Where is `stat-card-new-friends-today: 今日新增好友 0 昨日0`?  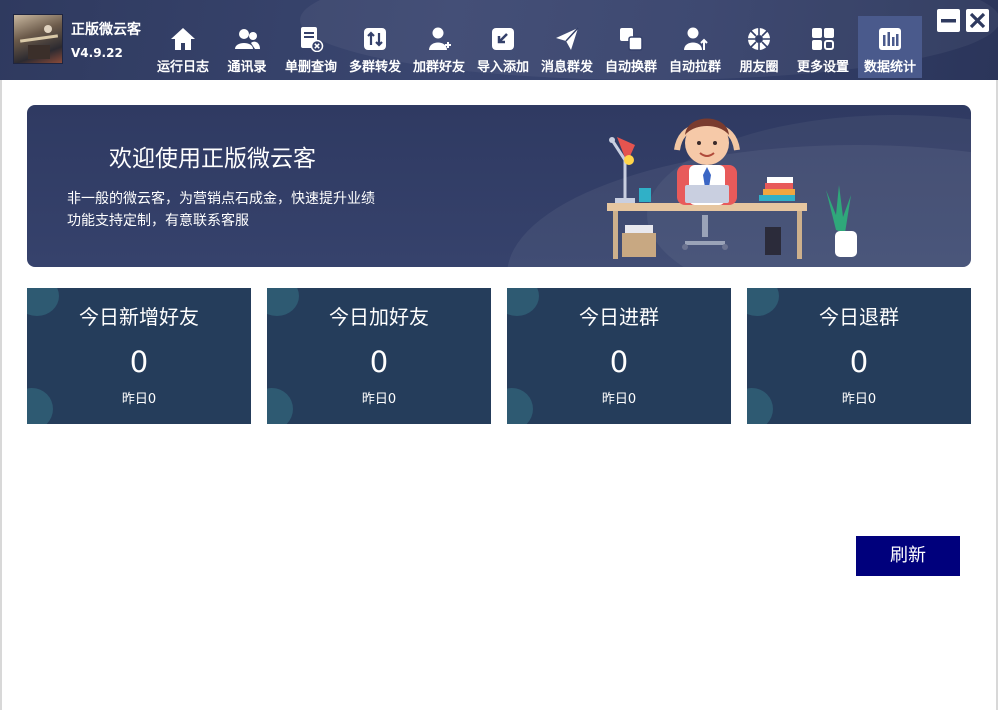 stat-card-new-friends-today: 今日新增好友 0 昨日0 is located at coordinates (139, 356).